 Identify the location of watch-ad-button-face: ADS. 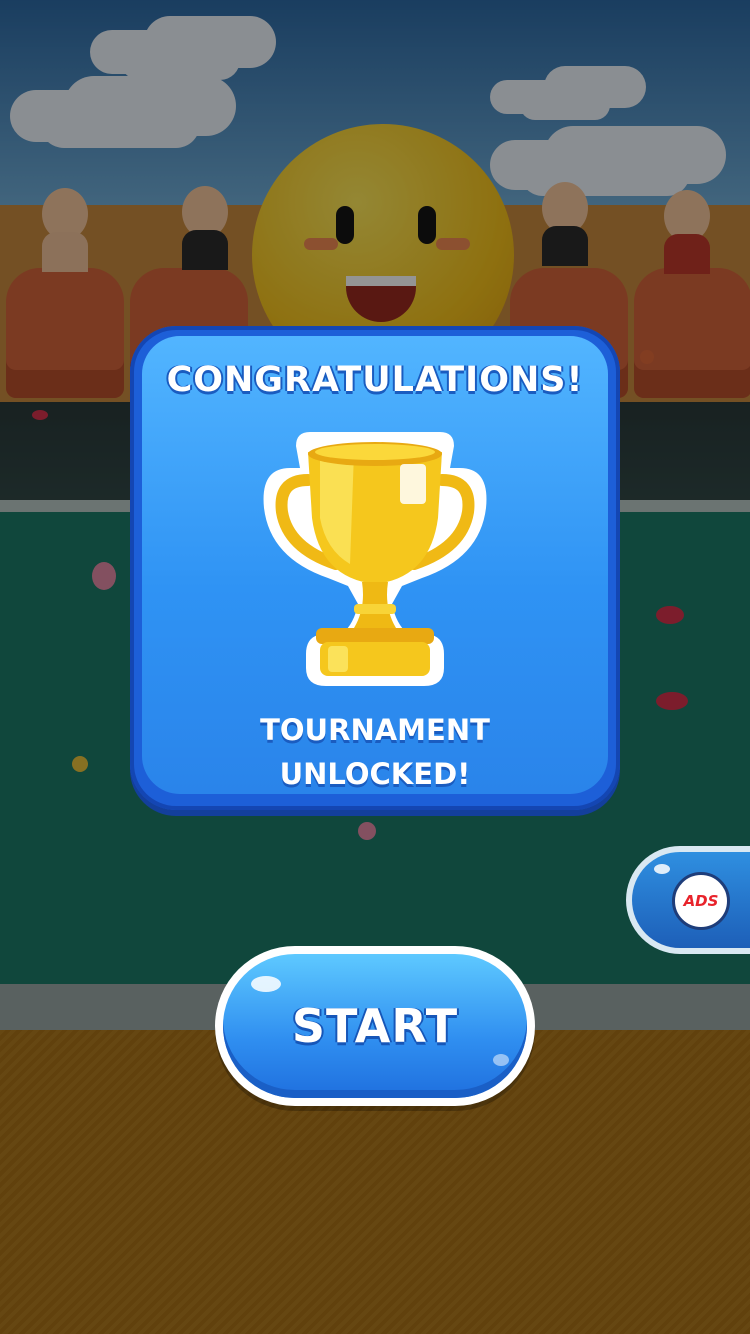
(691, 900).